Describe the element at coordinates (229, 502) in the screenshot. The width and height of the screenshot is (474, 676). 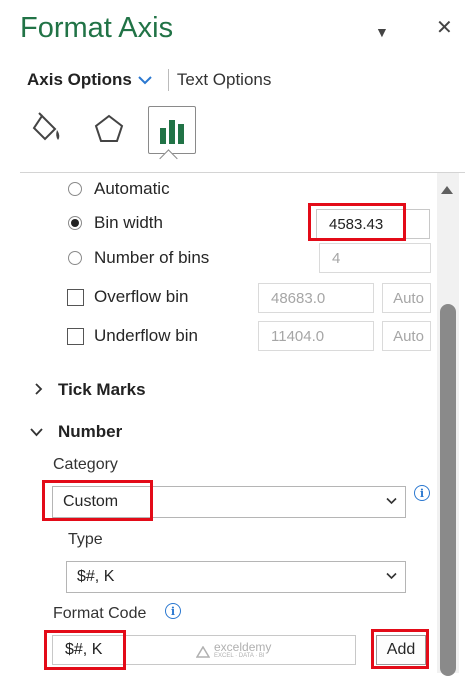
I see `category-select: Custom` at that location.